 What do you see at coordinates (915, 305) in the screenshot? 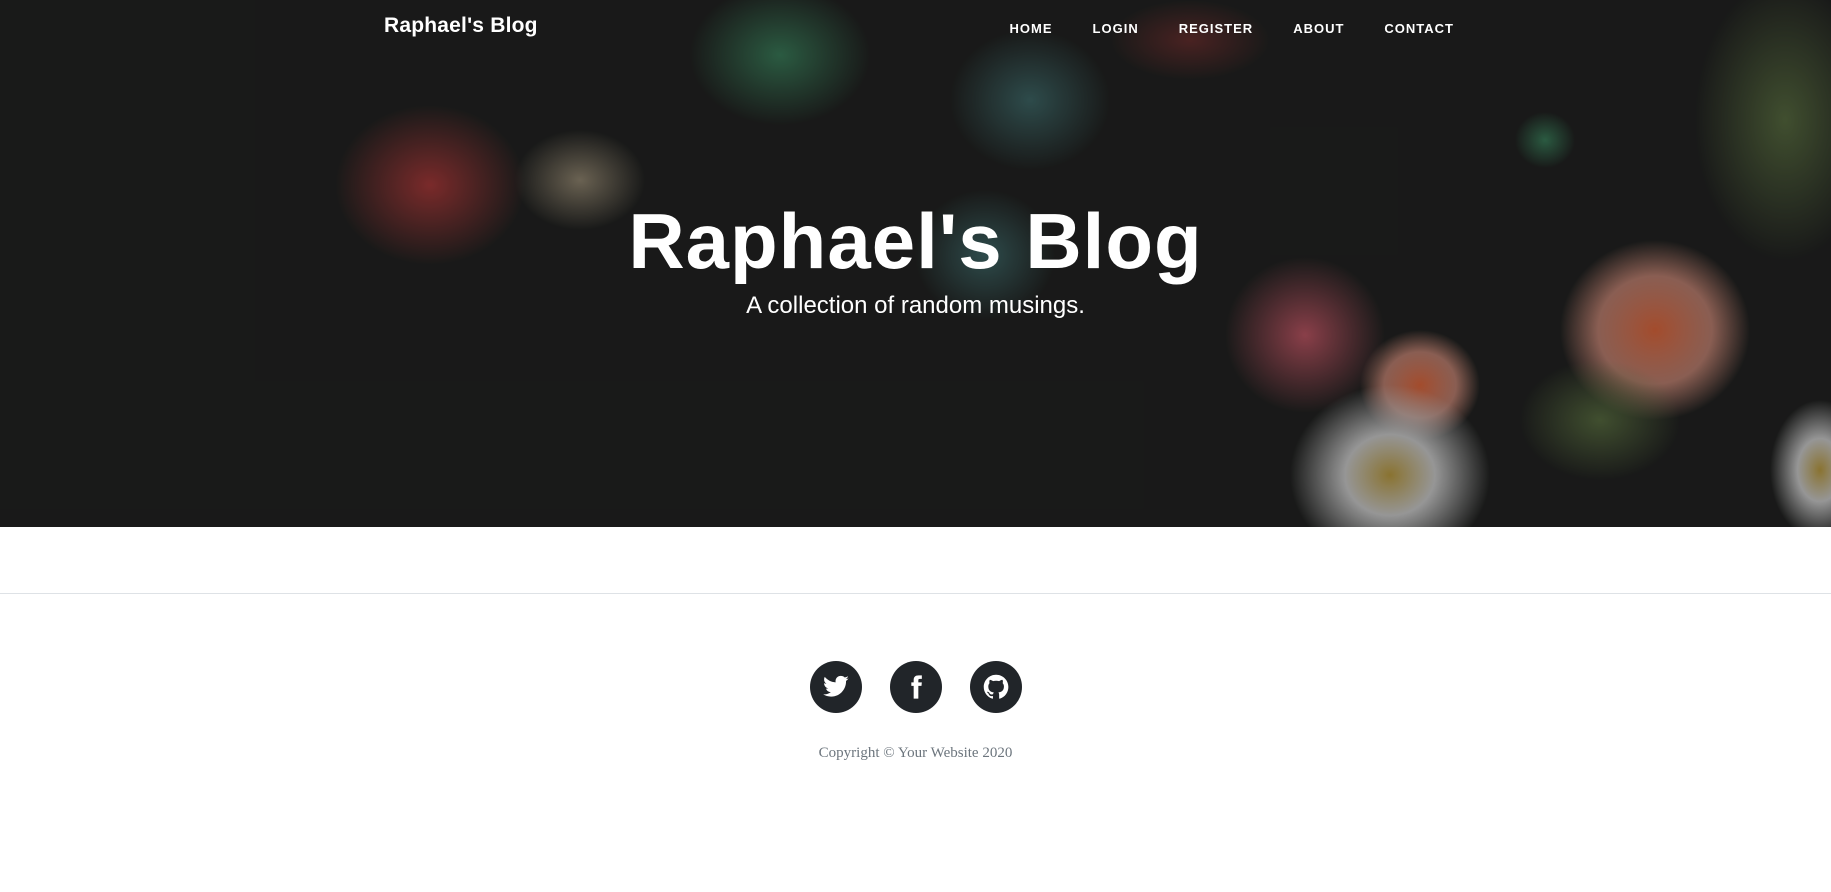
I see `site-subtitle: A collection of random musings.` at bounding box center [915, 305].